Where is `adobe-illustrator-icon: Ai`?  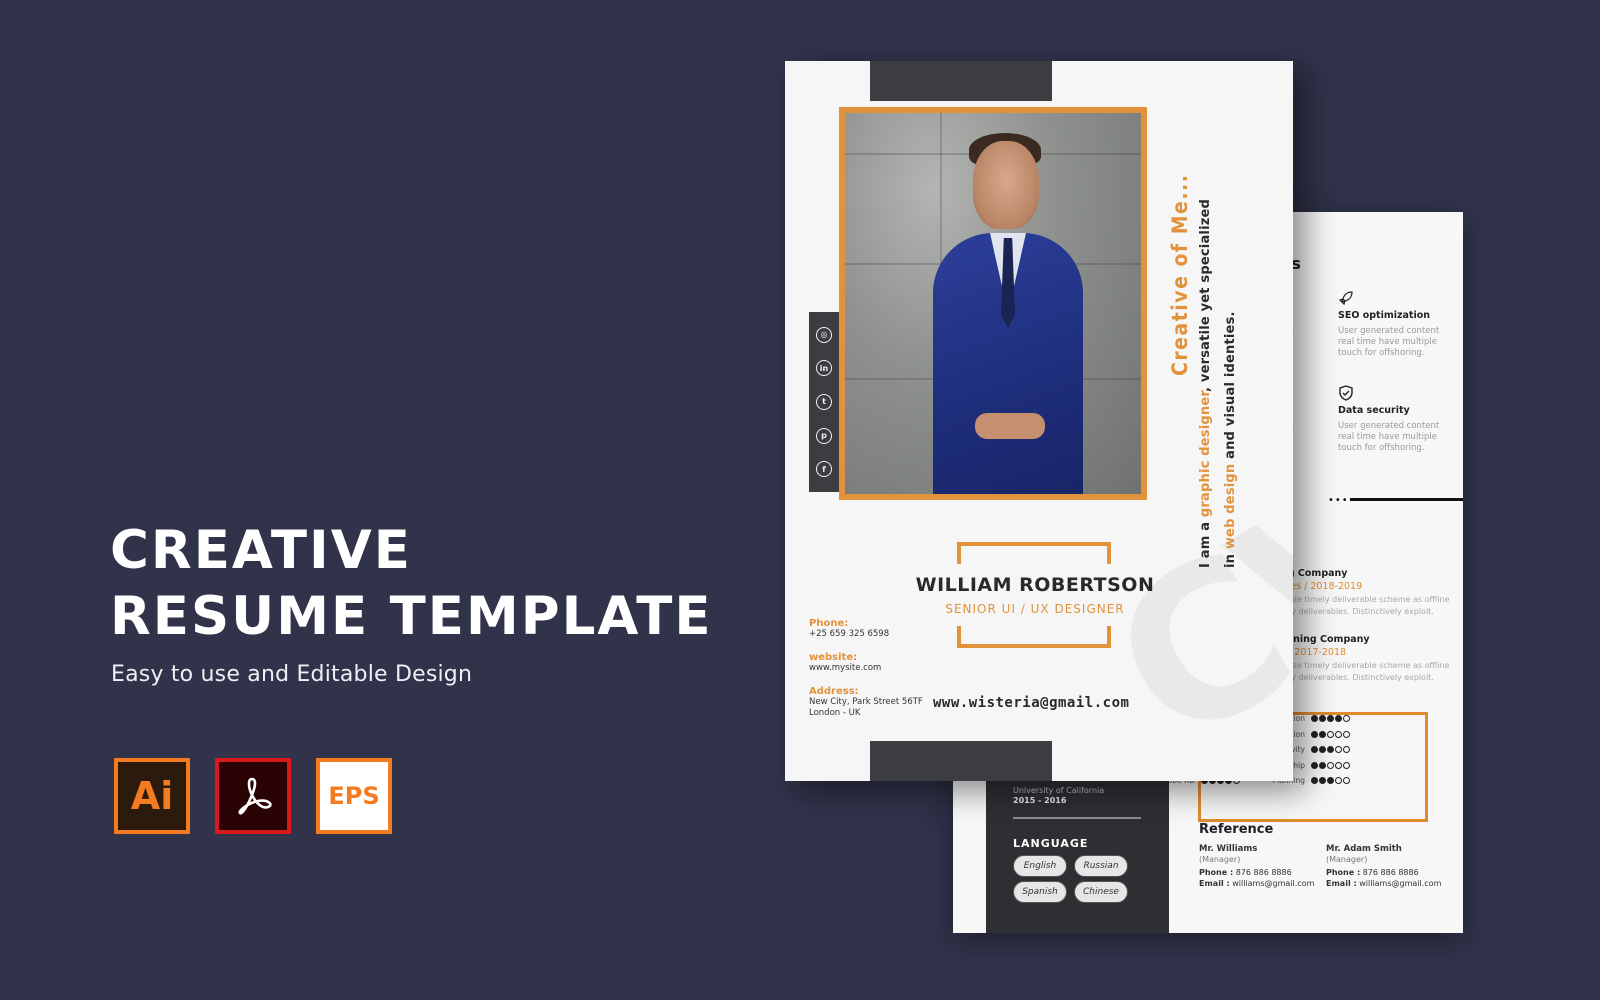 adobe-illustrator-icon: Ai is located at coordinates (152, 796).